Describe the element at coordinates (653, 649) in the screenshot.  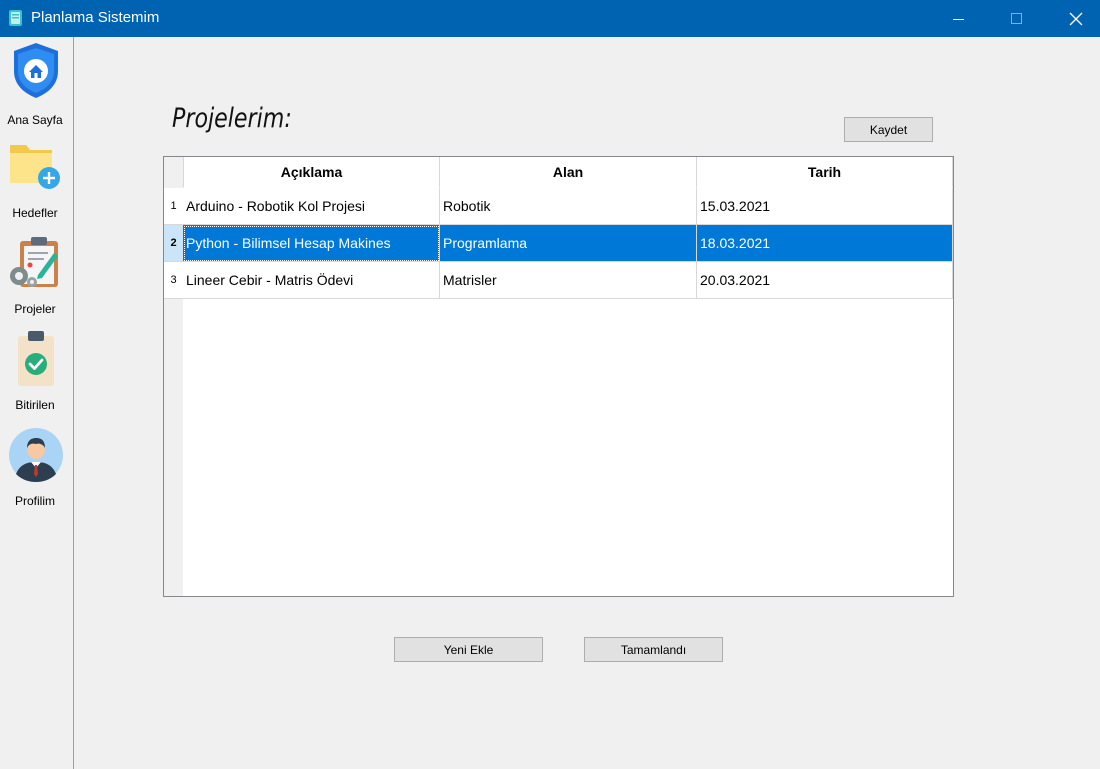
I see `mark-done-button: Tamamlandı` at that location.